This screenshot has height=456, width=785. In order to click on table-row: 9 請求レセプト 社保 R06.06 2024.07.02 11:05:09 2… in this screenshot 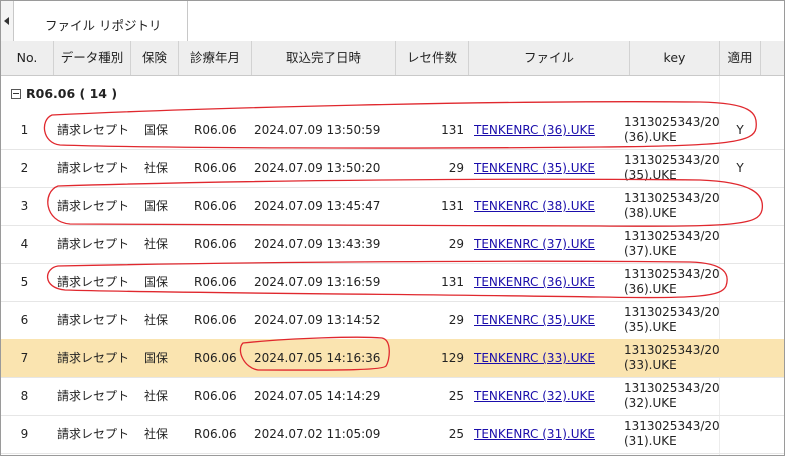, I will do `click(392, 434)`.